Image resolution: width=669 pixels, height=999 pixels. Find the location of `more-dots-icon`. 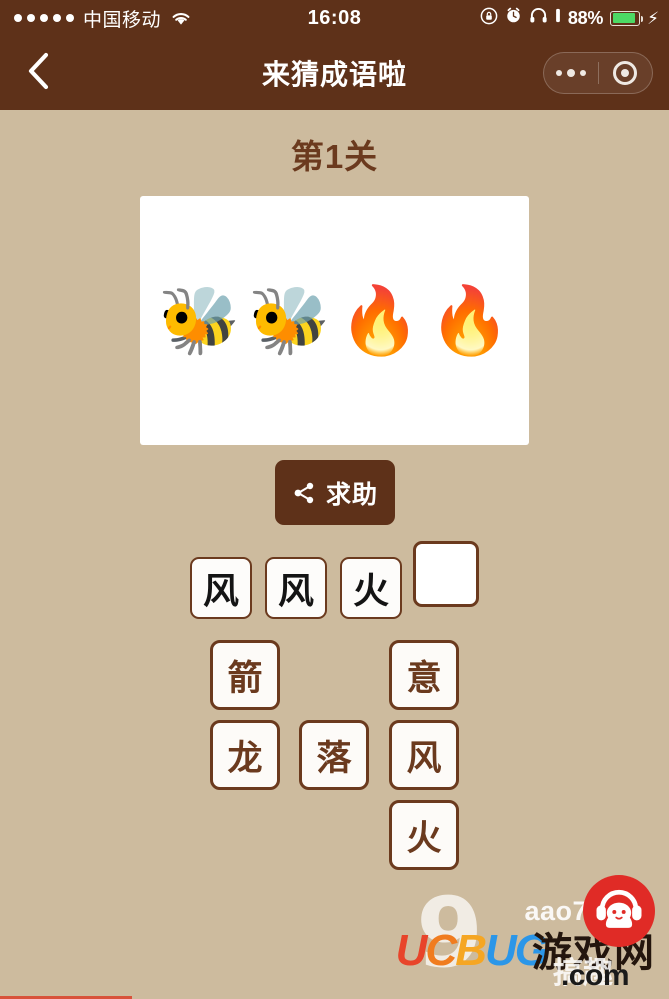

more-dots-icon is located at coordinates (571, 73).